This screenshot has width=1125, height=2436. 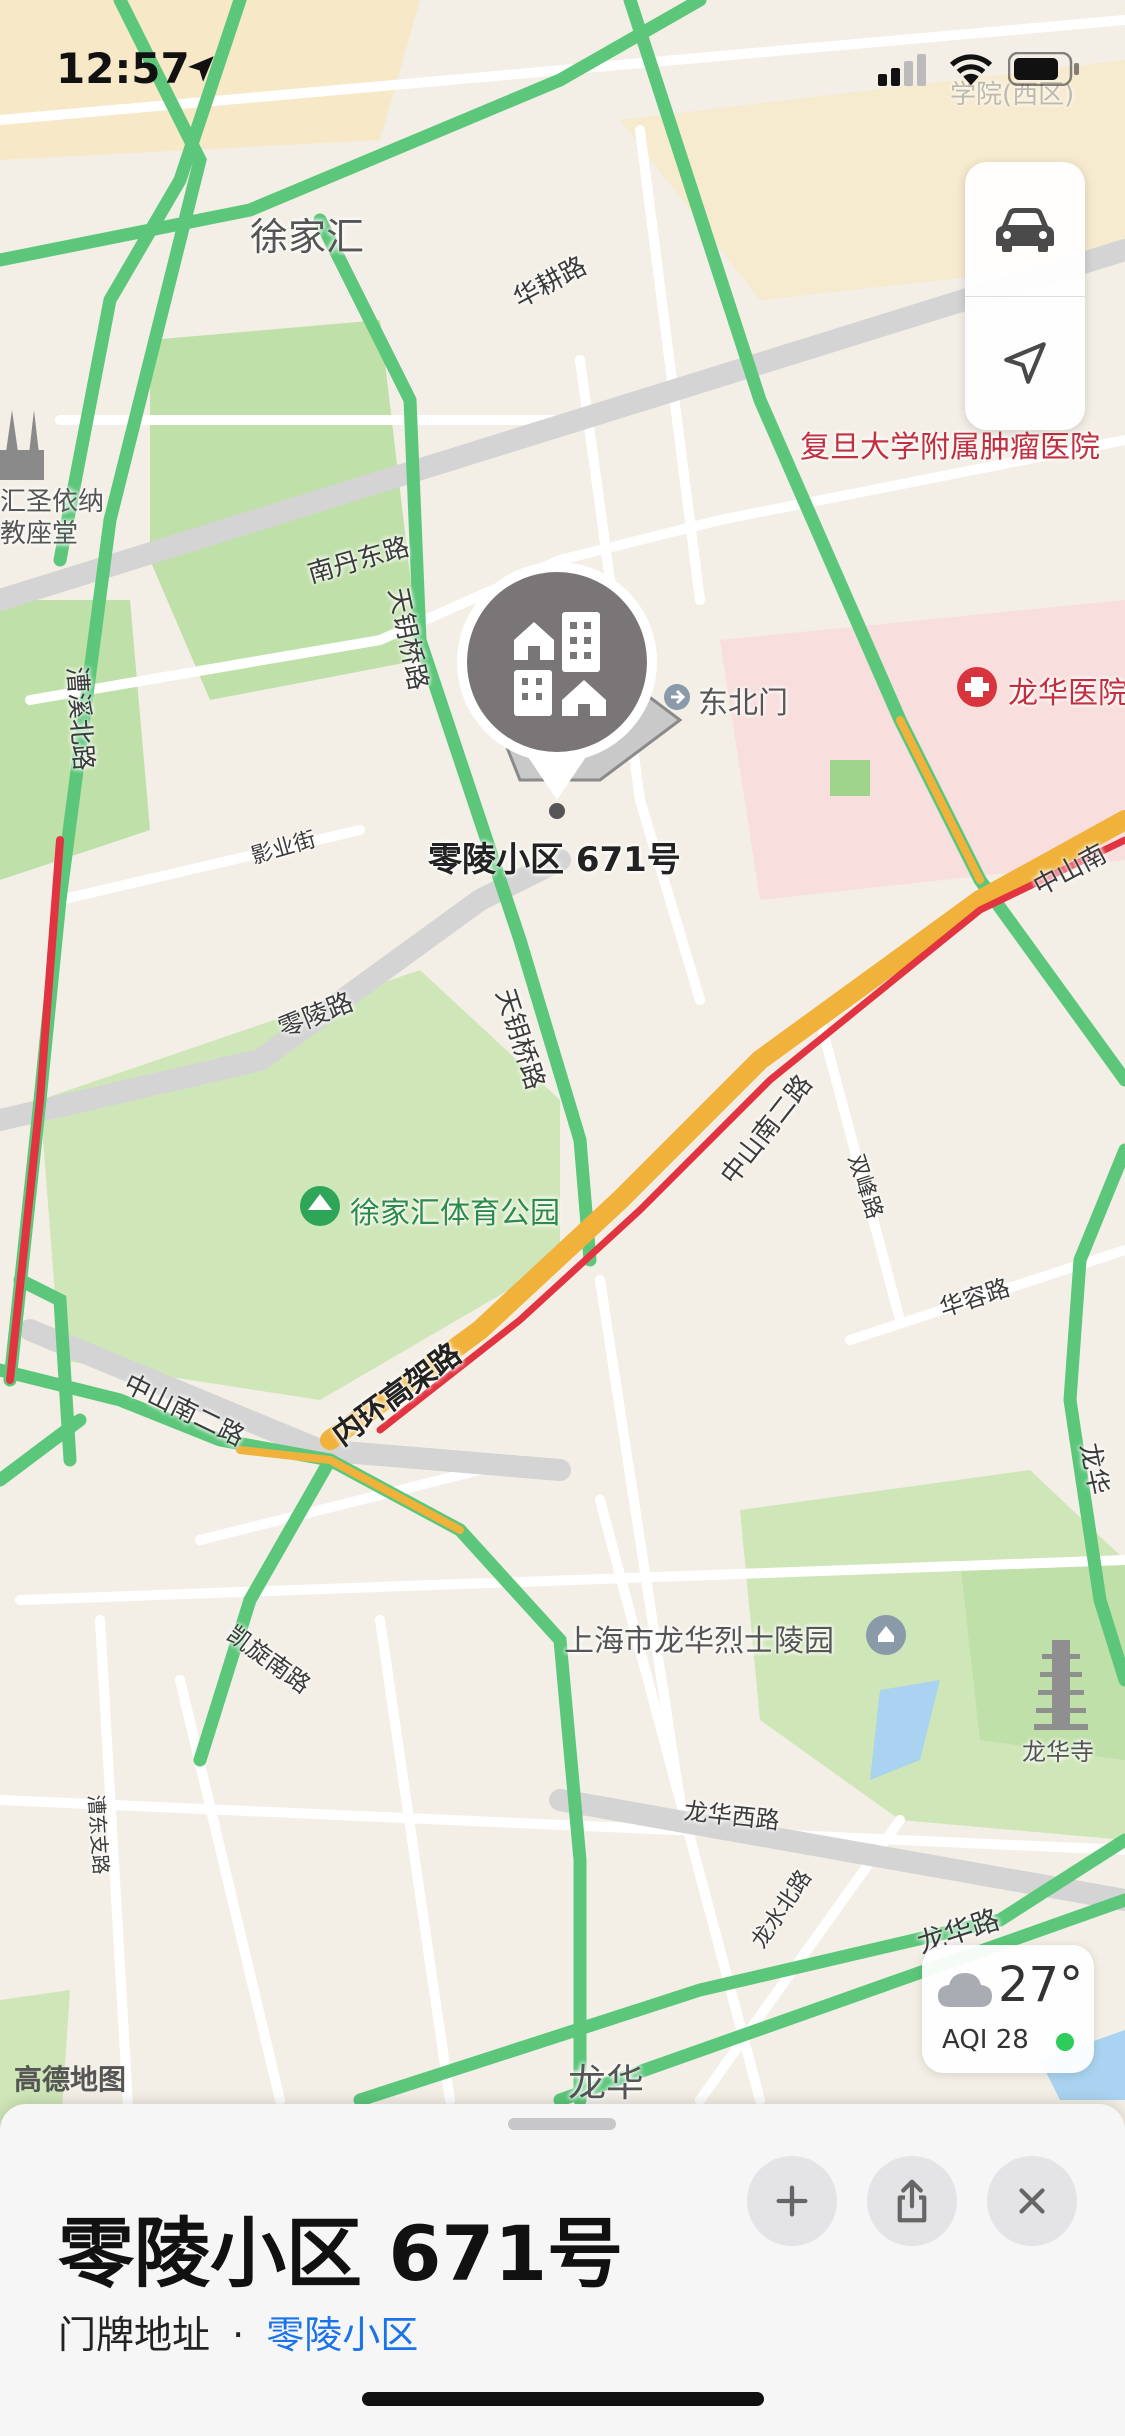 What do you see at coordinates (1058, 1749) in the screenshot?
I see `poi-label-longhua-temple: 龙华寺` at bounding box center [1058, 1749].